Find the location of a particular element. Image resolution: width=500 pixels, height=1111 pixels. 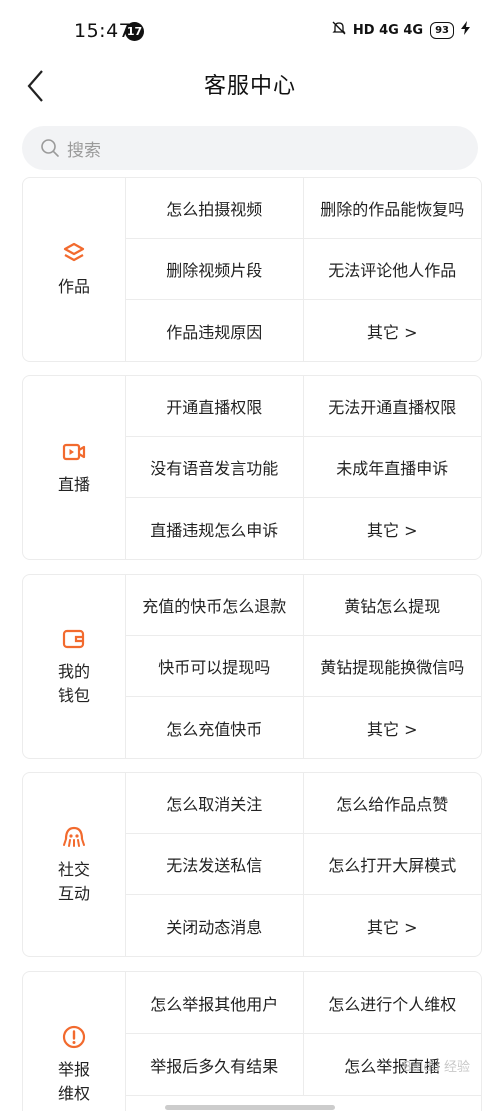

layers-icon is located at coordinates (74, 251).